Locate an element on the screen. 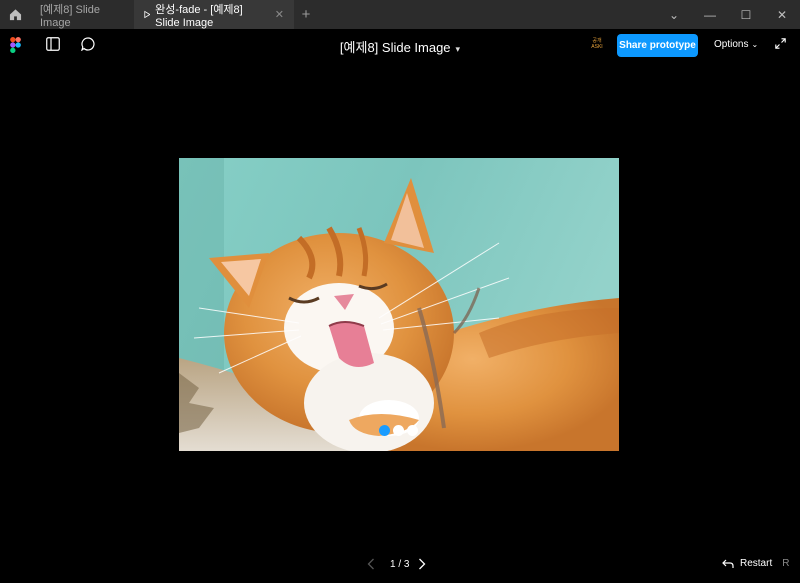  chevron-right-icon is located at coordinates (422, 564).